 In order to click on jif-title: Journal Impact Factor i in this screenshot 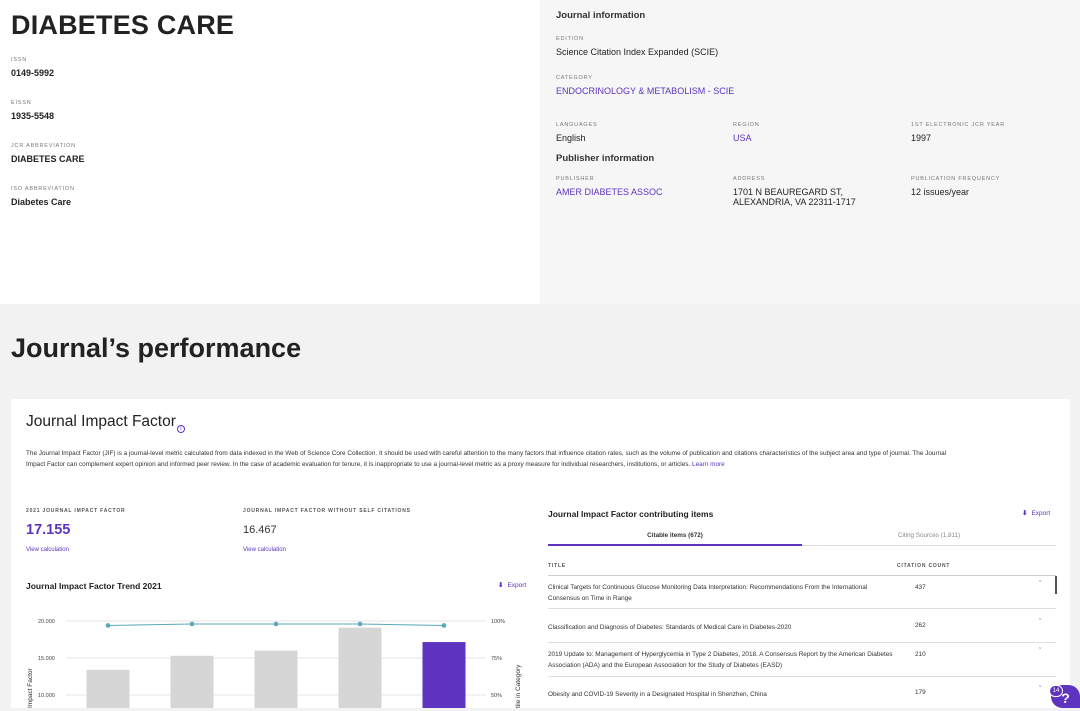, I will do `click(105, 423)`.